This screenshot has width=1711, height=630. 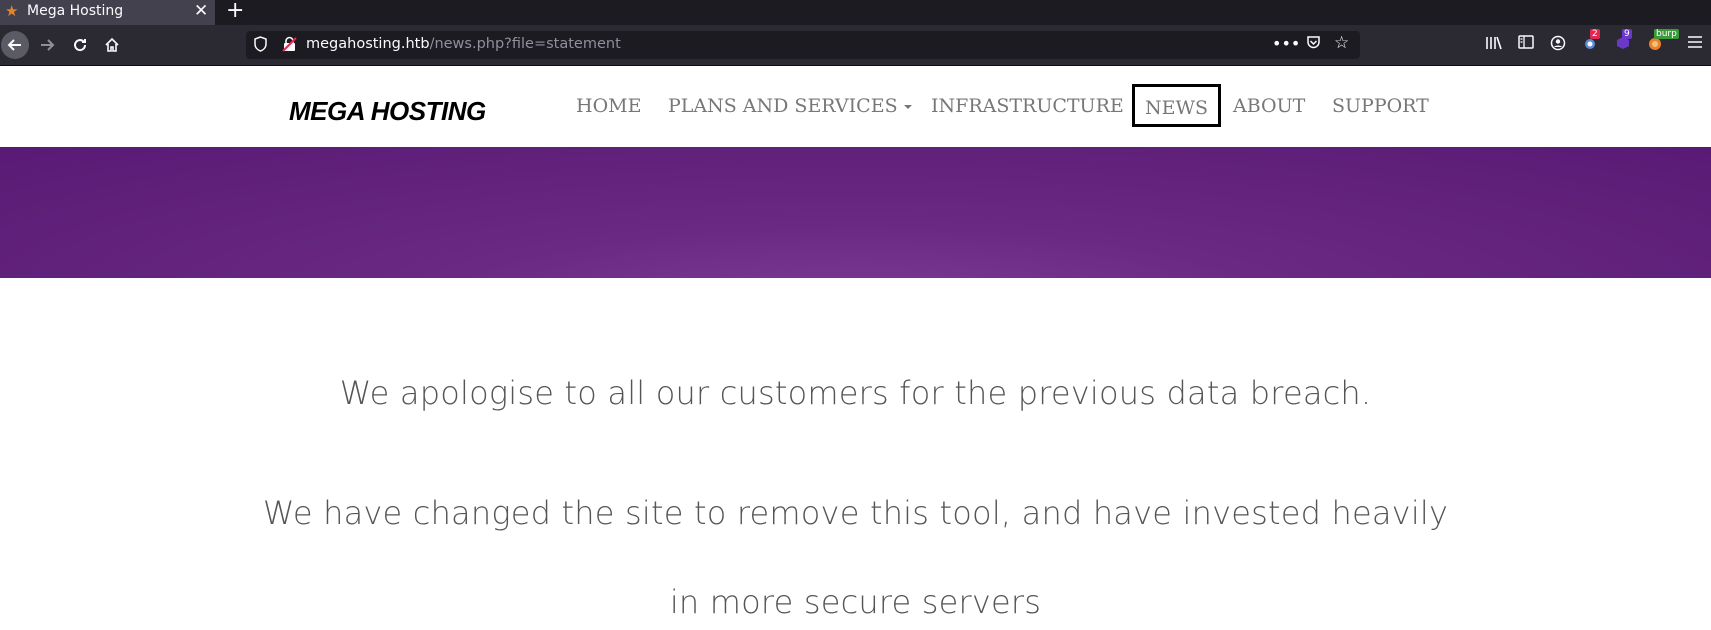 What do you see at coordinates (855, 12) in the screenshot?
I see `browser-tab-bar: ★ Mega Hosting ✕ +` at bounding box center [855, 12].